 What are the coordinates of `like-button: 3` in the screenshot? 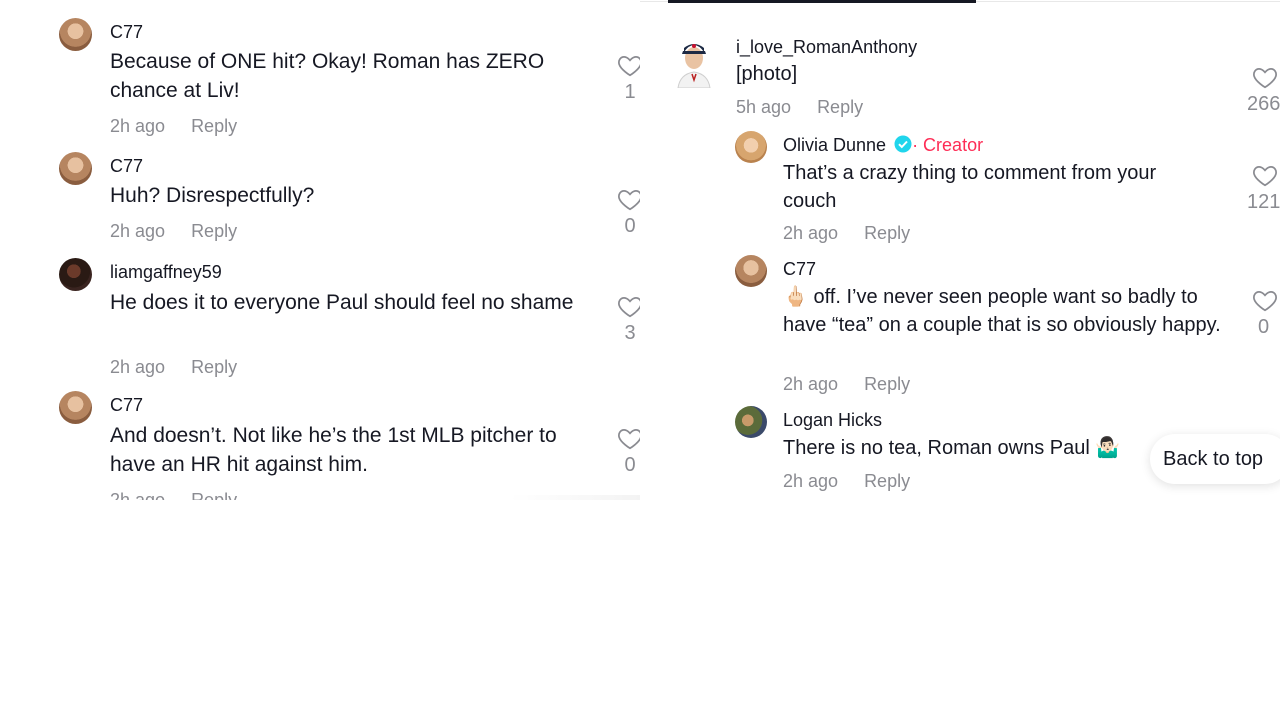 It's located at (627, 319).